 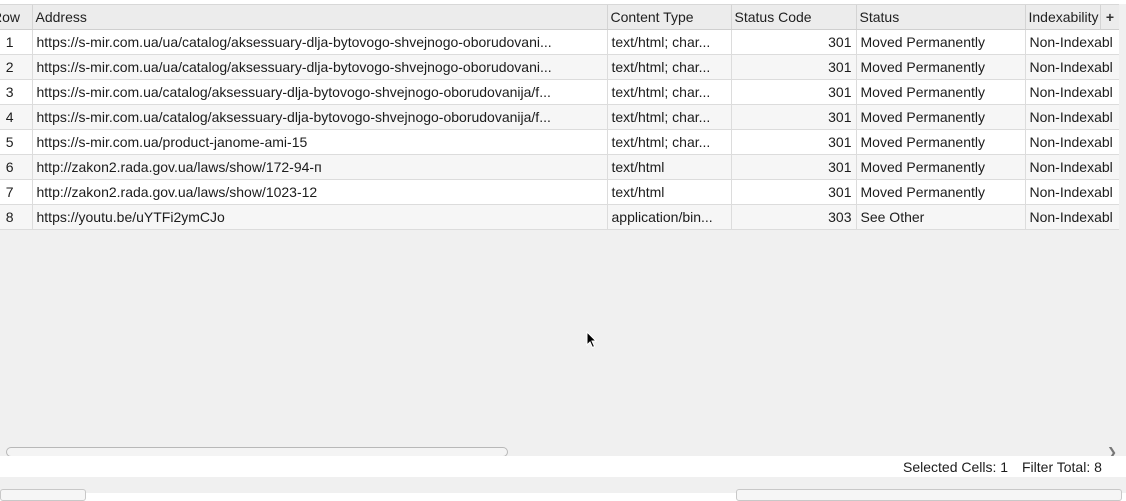 I want to click on row-number: 4, so click(x=16, y=117).